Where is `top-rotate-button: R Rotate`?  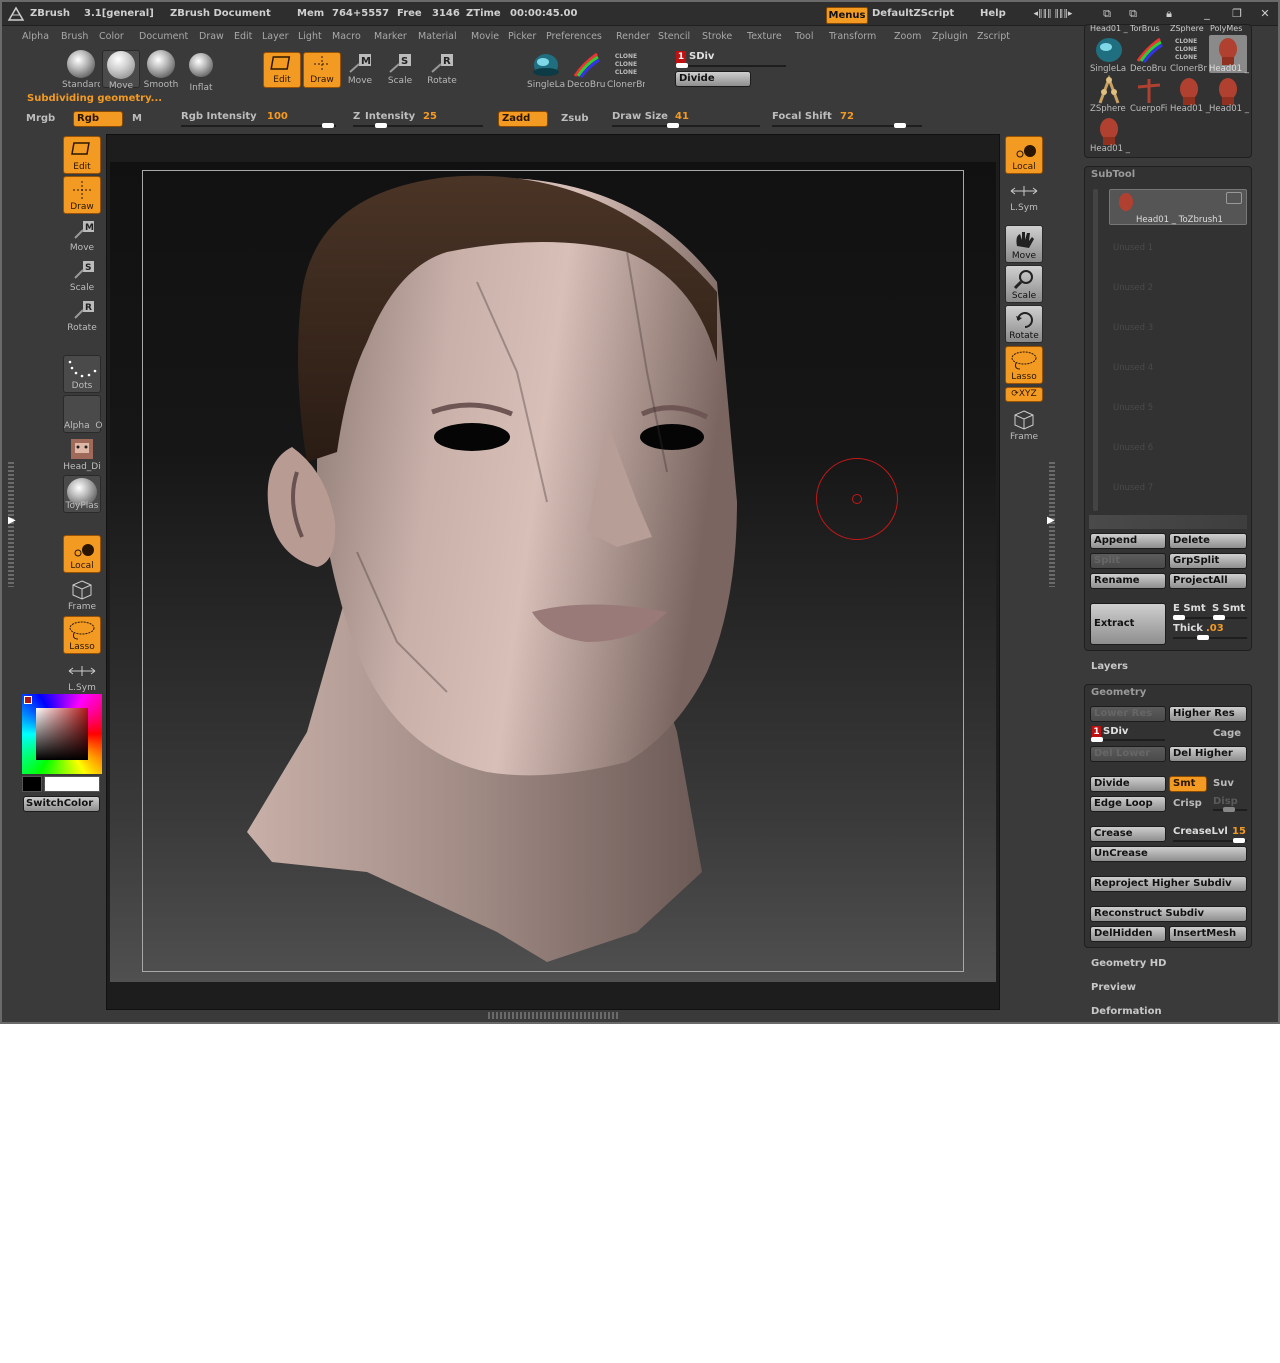
top-rotate-button: R Rotate is located at coordinates (442, 69).